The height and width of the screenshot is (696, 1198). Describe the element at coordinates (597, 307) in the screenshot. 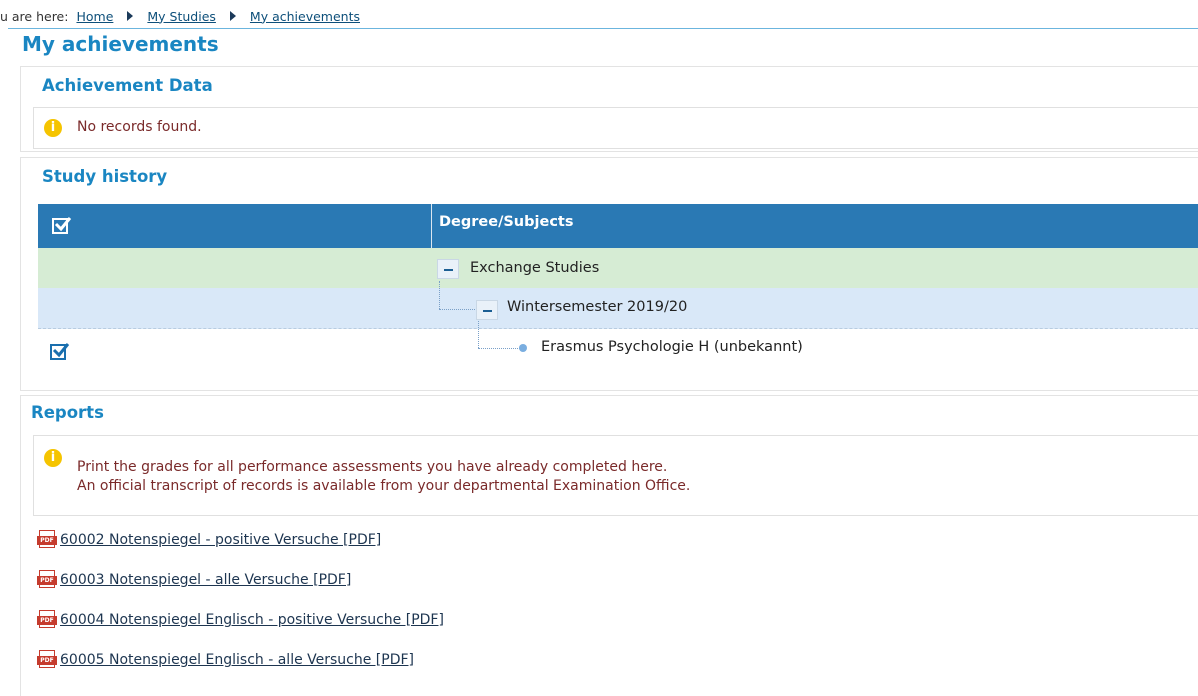

I see `tree-node-label: Wintersemester 2019/20` at that location.